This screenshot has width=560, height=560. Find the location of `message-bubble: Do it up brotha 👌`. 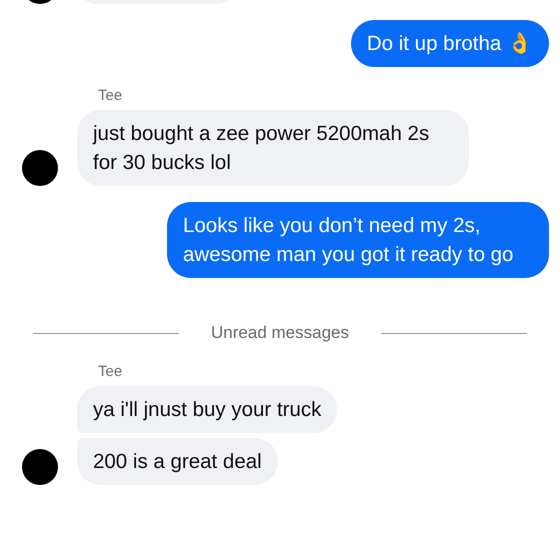

message-bubble: Do it up brotha 👌 is located at coordinates (449, 43).